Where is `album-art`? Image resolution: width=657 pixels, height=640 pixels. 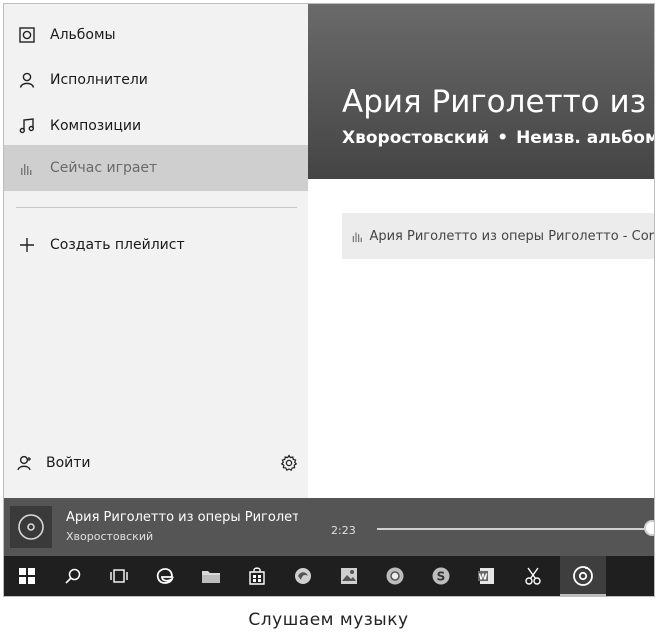 album-art is located at coordinates (31, 527).